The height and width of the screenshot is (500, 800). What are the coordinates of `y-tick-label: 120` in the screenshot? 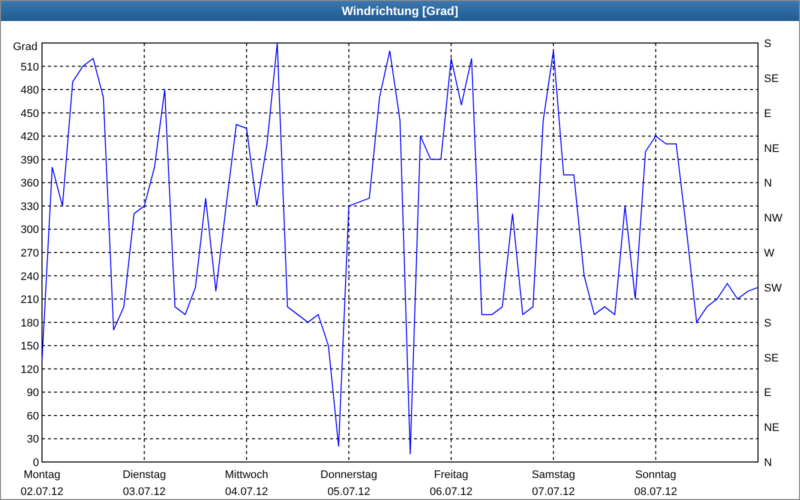 It's located at (29, 370).